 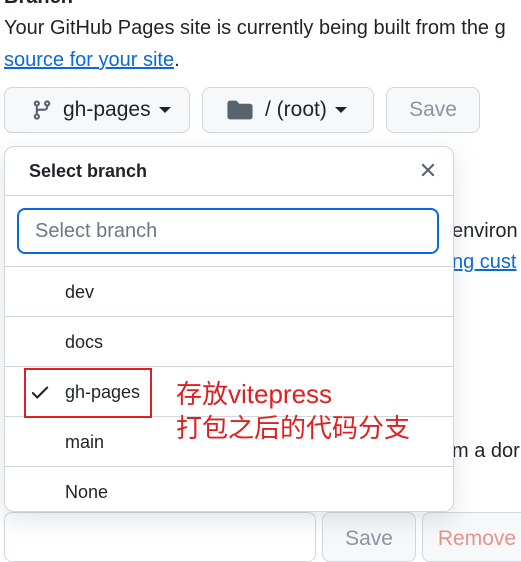 I want to click on source-link: source for your site, so click(x=89, y=60).